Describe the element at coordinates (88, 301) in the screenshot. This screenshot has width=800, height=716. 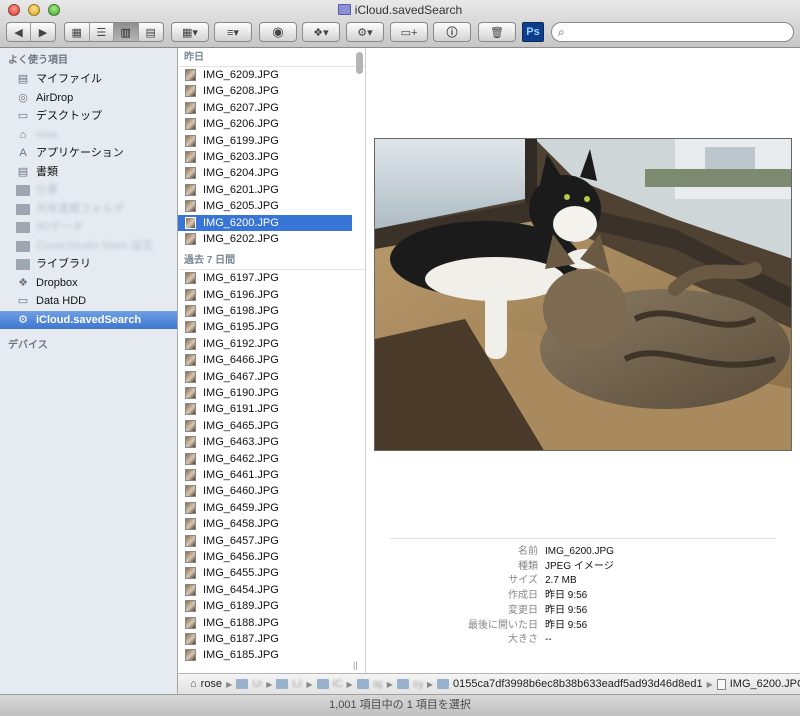
I see `sidebar-item: ▭ Data HDD` at that location.